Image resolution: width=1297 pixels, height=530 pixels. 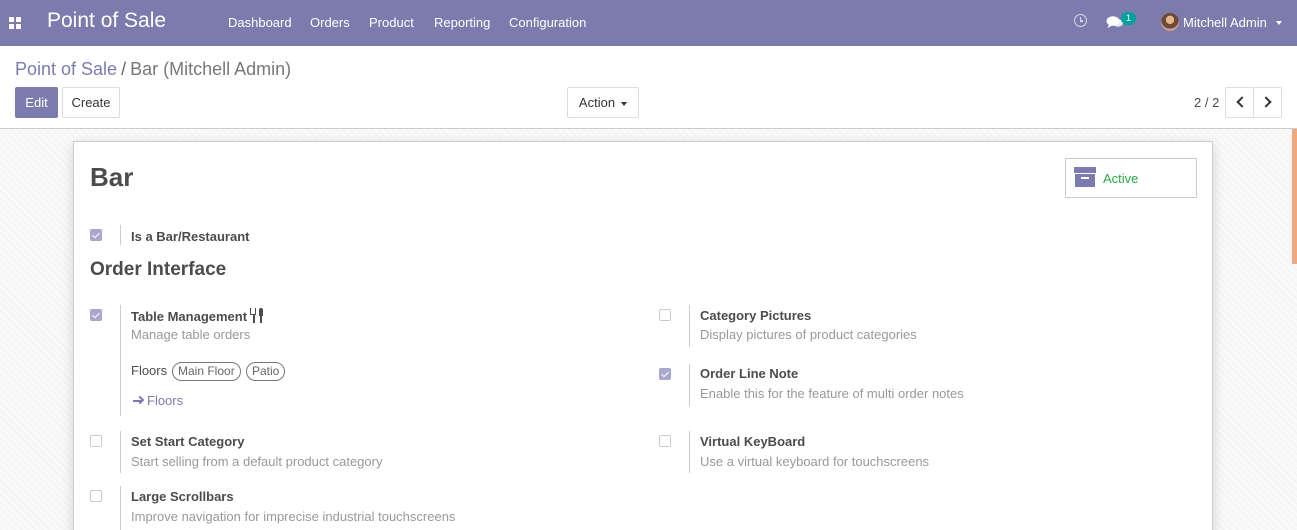 I want to click on menu-configuration: Configuration, so click(x=547, y=22).